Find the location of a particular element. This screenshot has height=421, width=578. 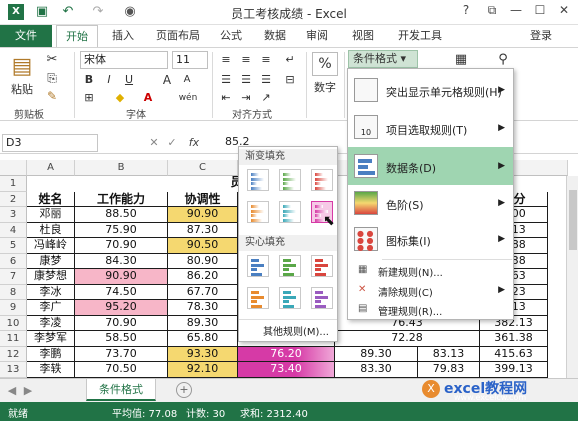

coordination-cell: 90.50 is located at coordinates (203, 246).